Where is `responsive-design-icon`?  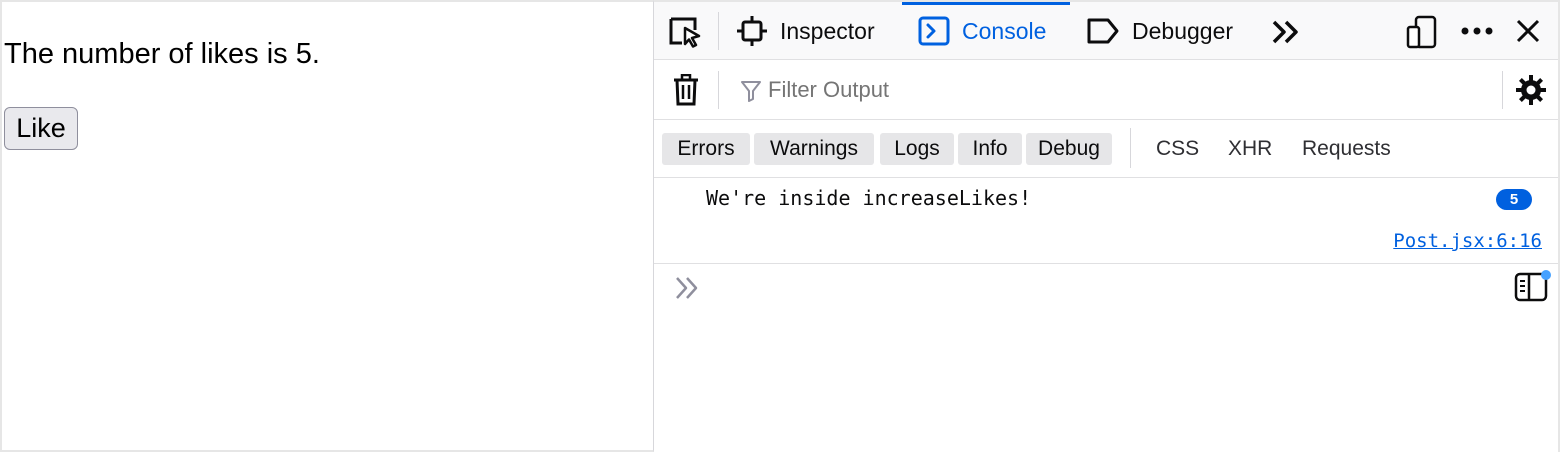 responsive-design-icon is located at coordinates (1422, 32).